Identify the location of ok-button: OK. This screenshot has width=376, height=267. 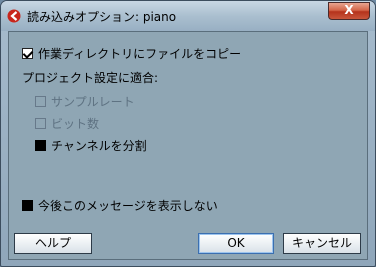
(236, 243).